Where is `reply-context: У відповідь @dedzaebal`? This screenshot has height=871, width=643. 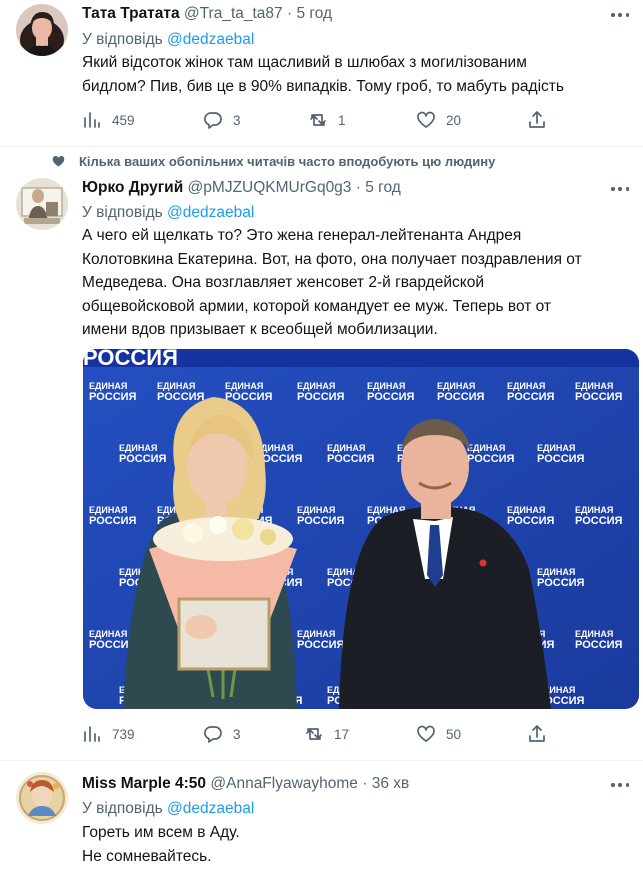 reply-context: У відповідь @dedzaebal is located at coordinates (168, 809).